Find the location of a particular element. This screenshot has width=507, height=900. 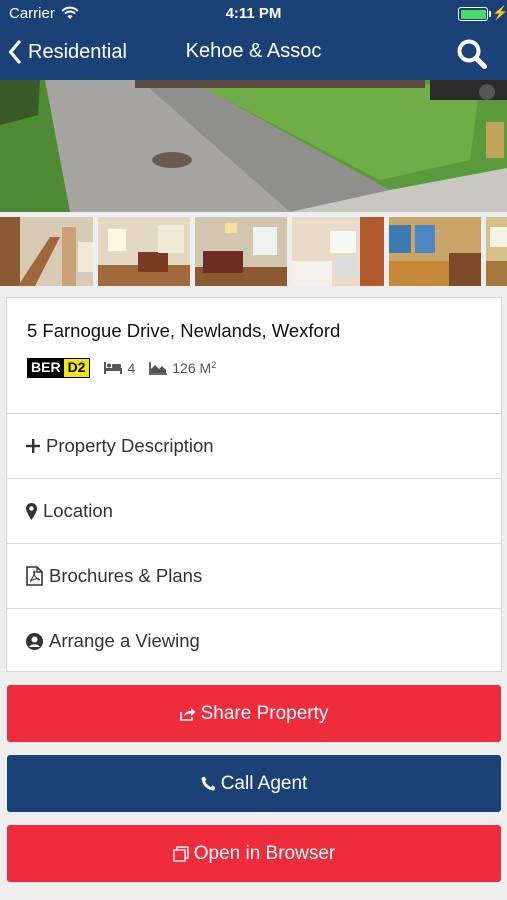

section-arrange-viewing: Arrange a Viewing is located at coordinates (254, 640).